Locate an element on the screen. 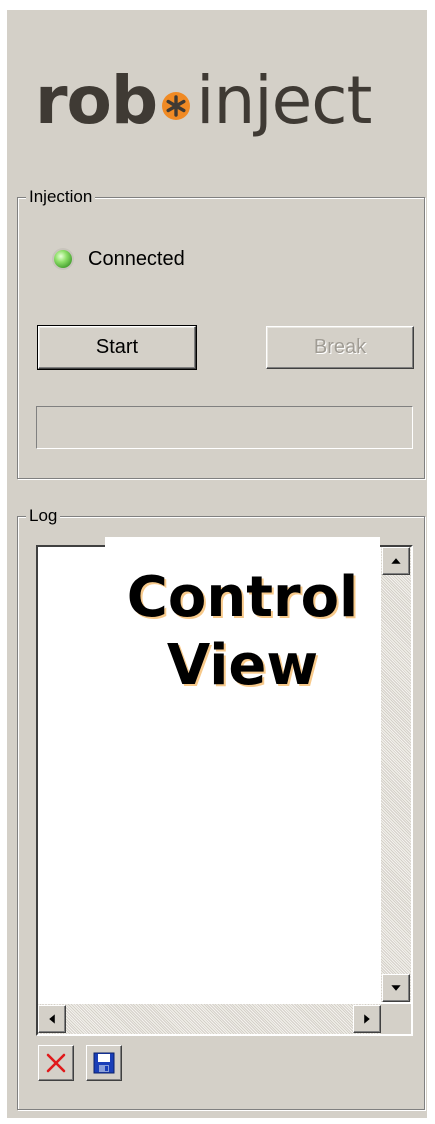 Image resolution: width=435 pixels, height=1124 pixels. status-led-icon is located at coordinates (63, 259).